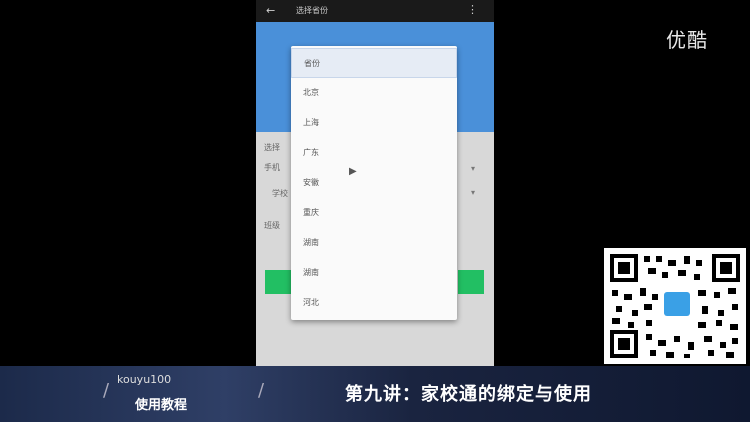 Image resolution: width=750 pixels, height=422 pixels. What do you see at coordinates (468, 394) in the screenshot?
I see `lecture-title: 第九讲：家校通的绑定与使用` at bounding box center [468, 394].